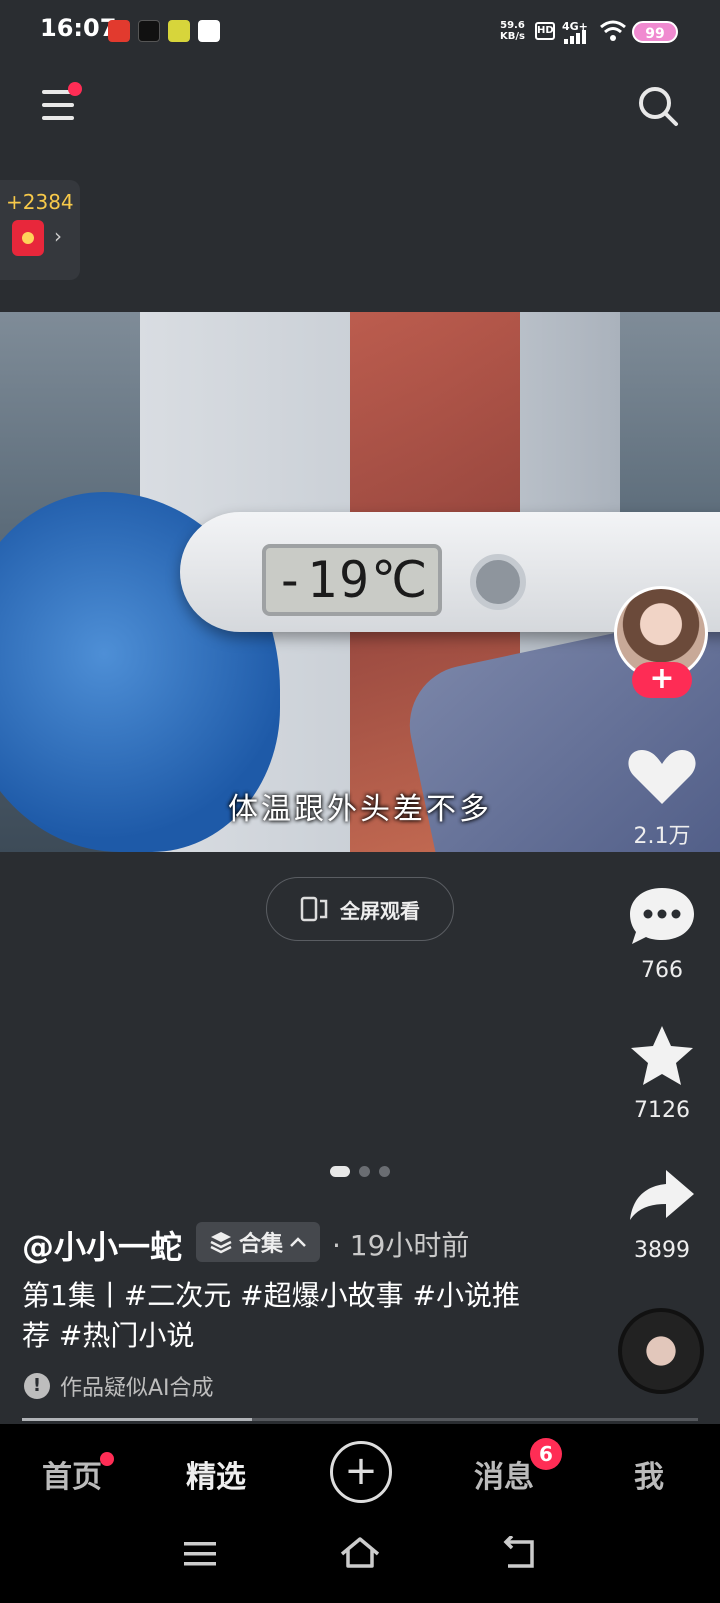  I want to click on system-navigation-bar, so click(360, 1559).